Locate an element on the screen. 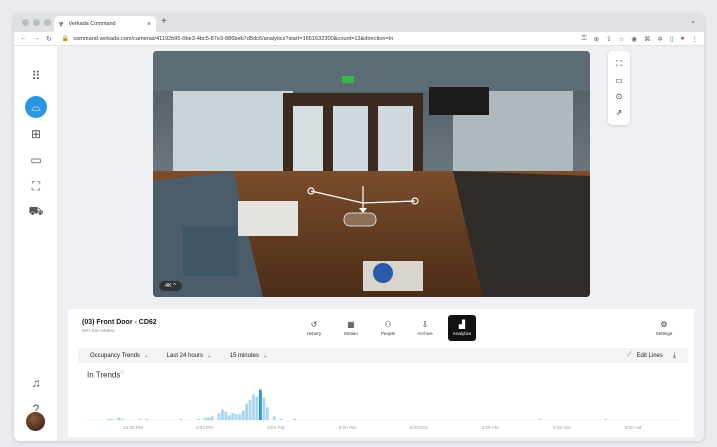  user-avatar is located at coordinates (35, 421).